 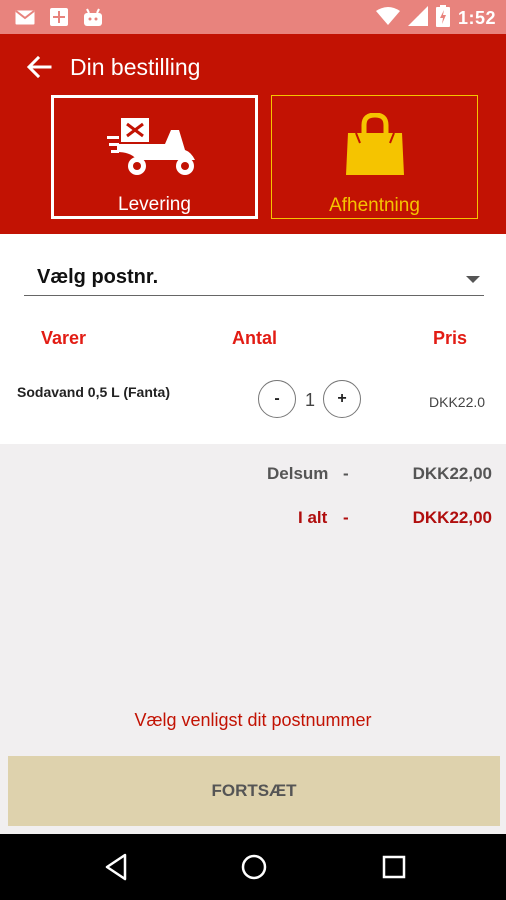 What do you see at coordinates (346, 517) in the screenshot?
I see `total-dash: -` at bounding box center [346, 517].